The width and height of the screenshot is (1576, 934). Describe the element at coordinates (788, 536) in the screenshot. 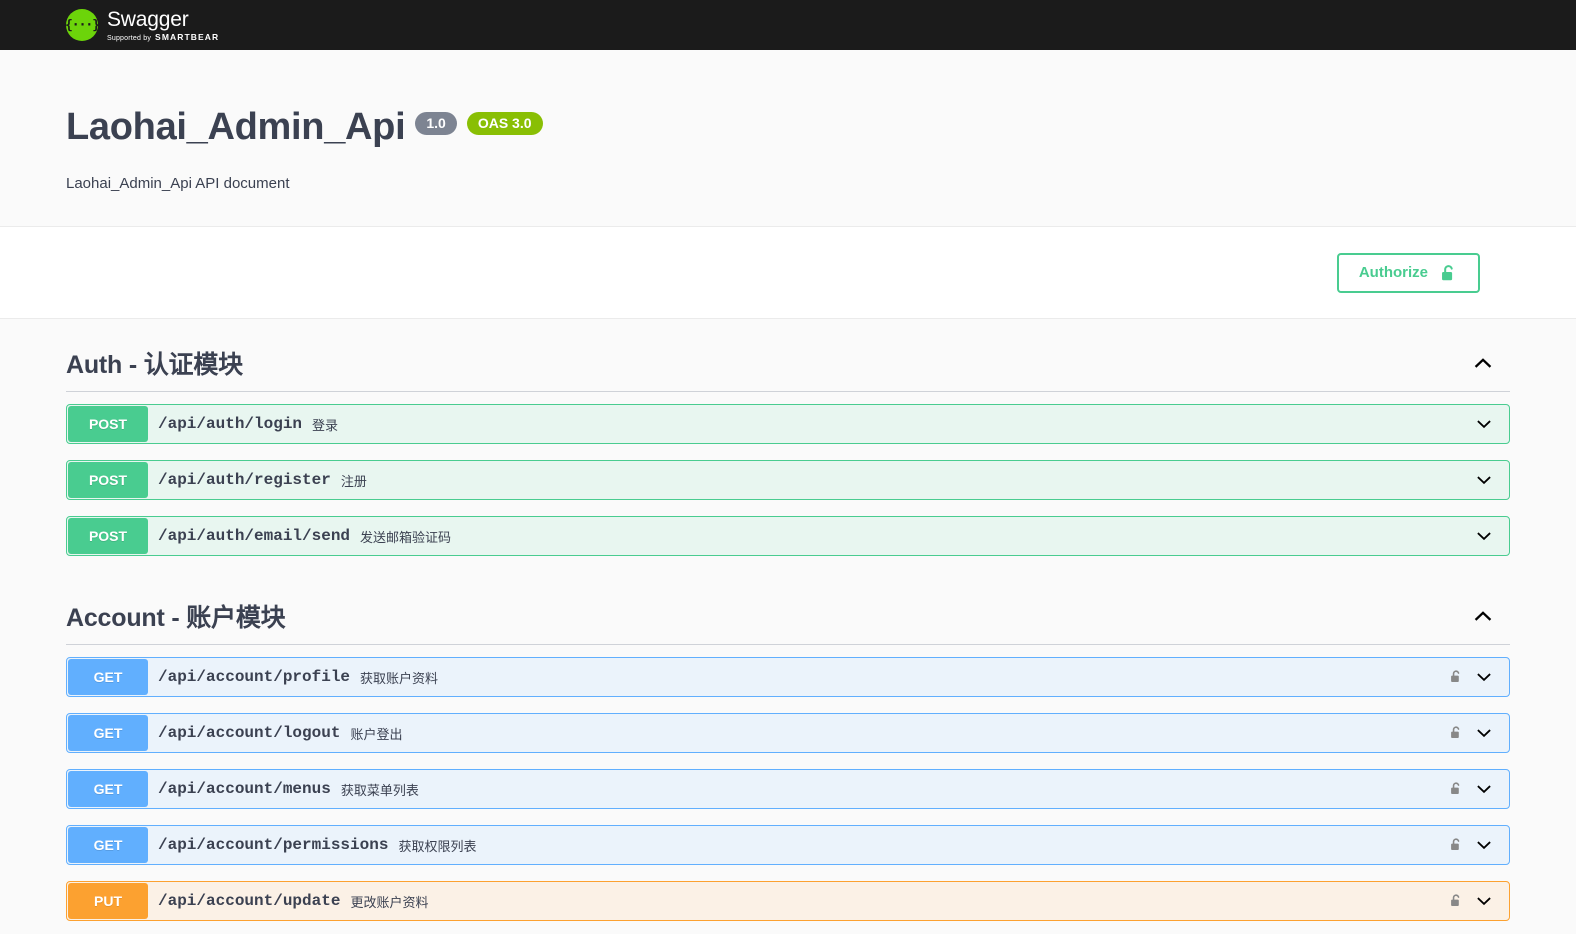

I see `operation-row: POST/api/auth/email/send 发送邮箱验证码` at that location.